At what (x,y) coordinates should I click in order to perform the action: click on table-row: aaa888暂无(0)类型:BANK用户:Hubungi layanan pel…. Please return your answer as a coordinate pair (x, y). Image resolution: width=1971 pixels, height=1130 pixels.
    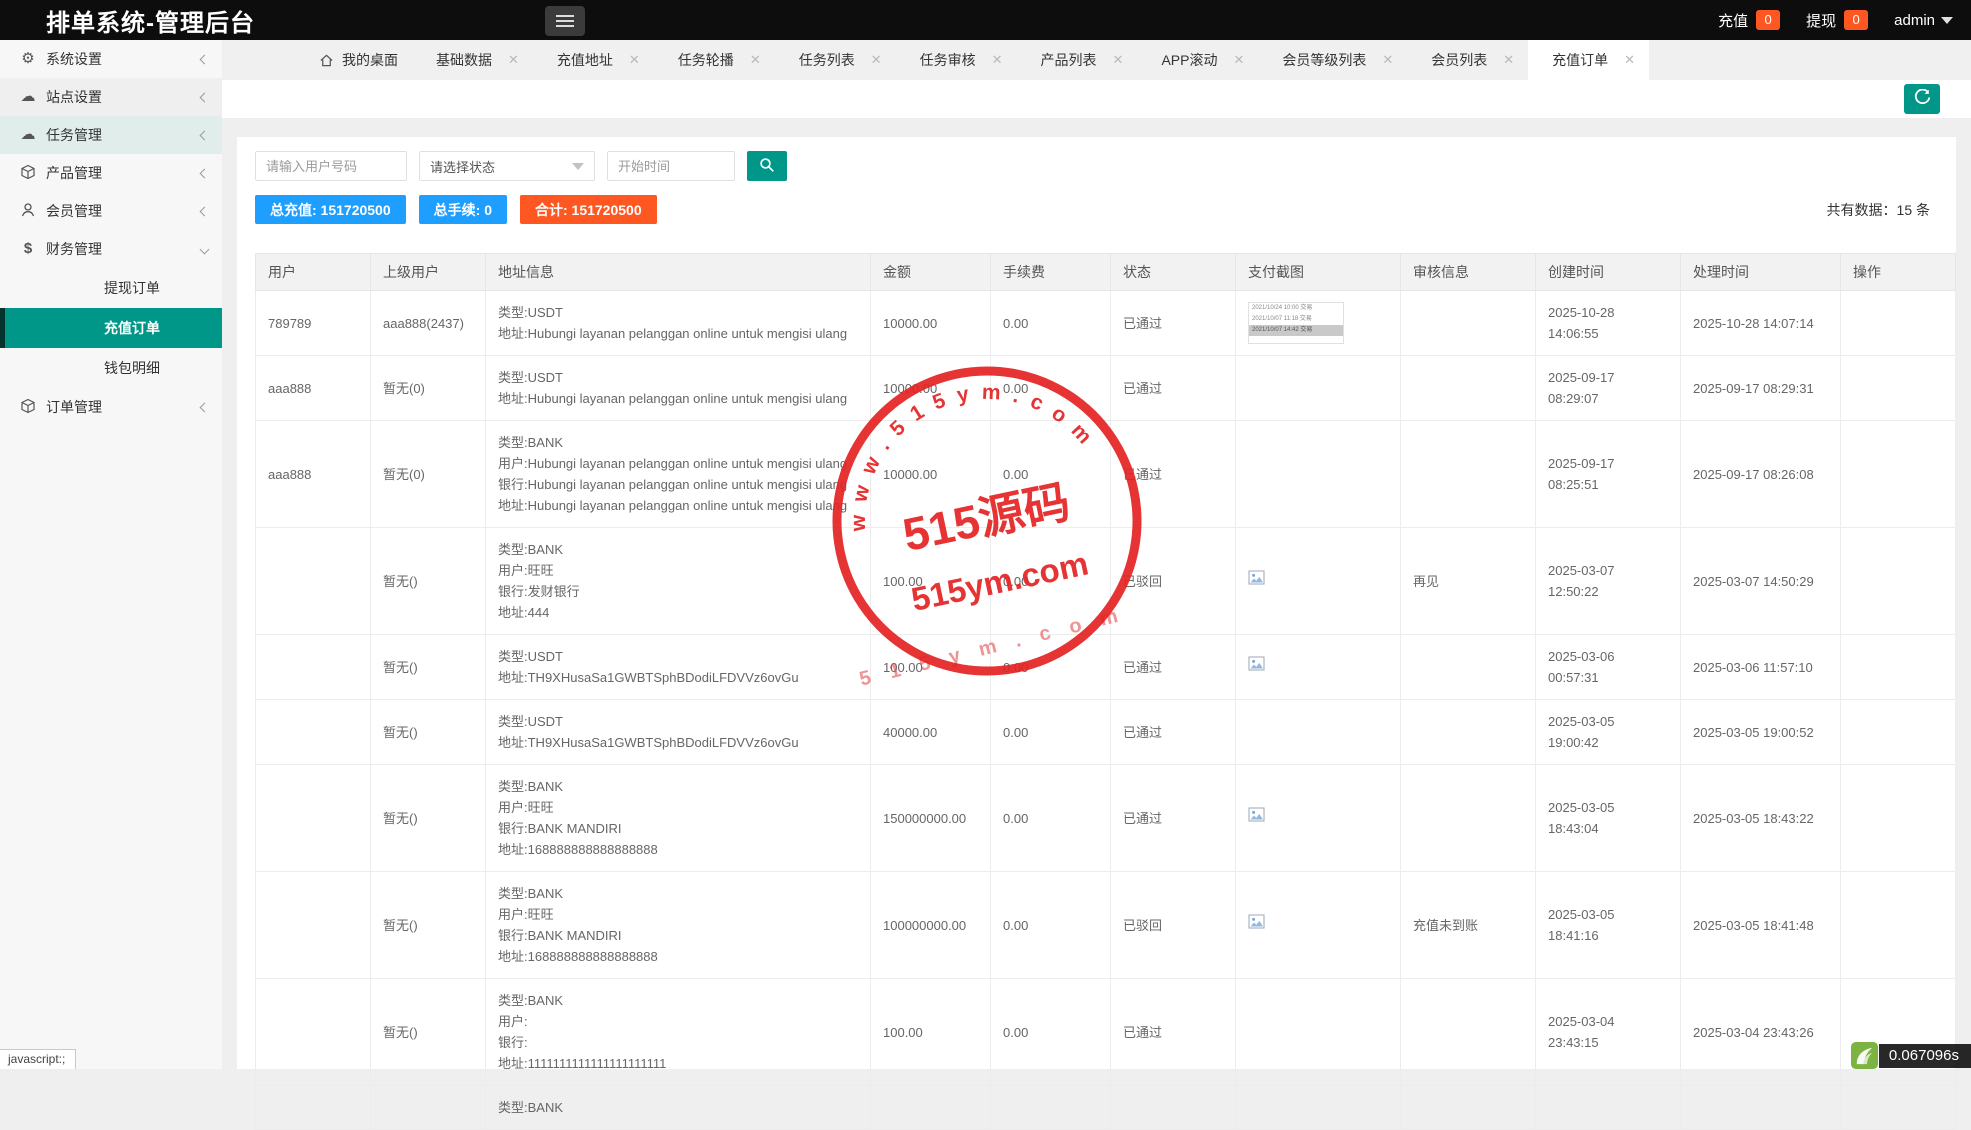
    Looking at the image, I should click on (1106, 474).